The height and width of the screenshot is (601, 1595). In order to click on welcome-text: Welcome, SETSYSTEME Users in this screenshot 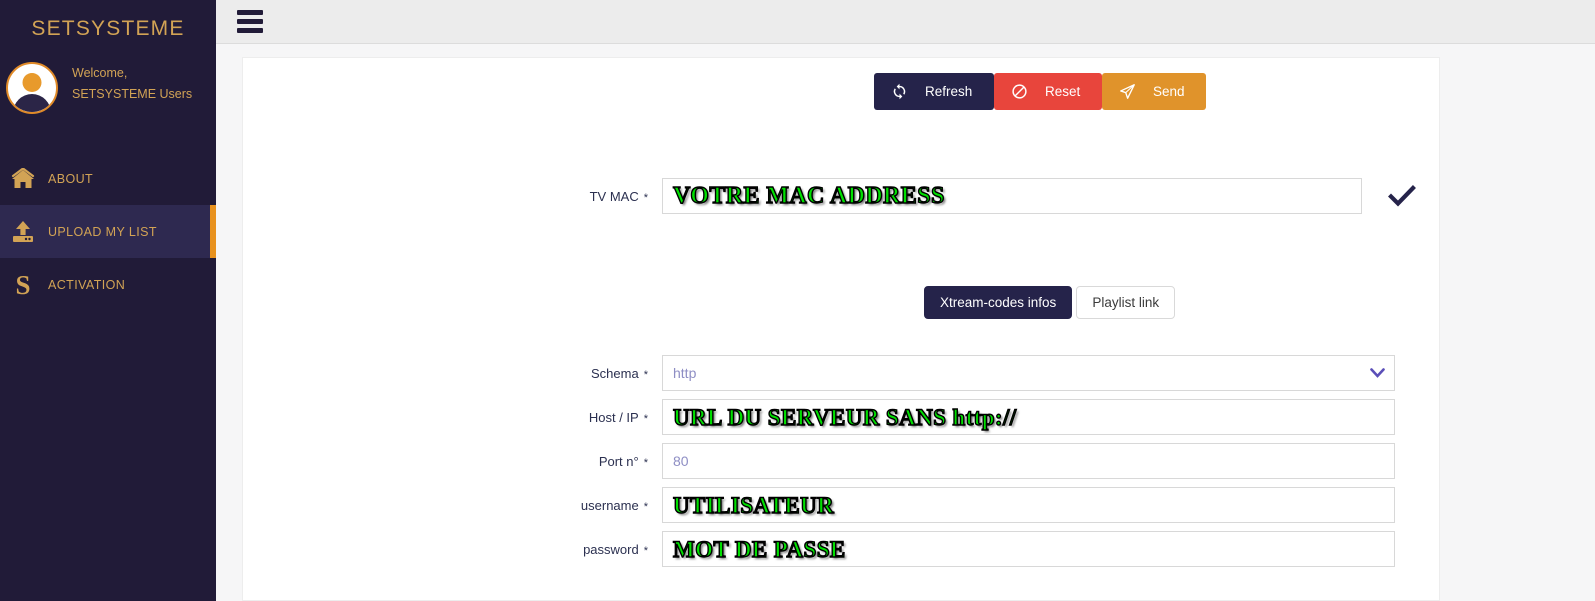, I will do `click(132, 82)`.